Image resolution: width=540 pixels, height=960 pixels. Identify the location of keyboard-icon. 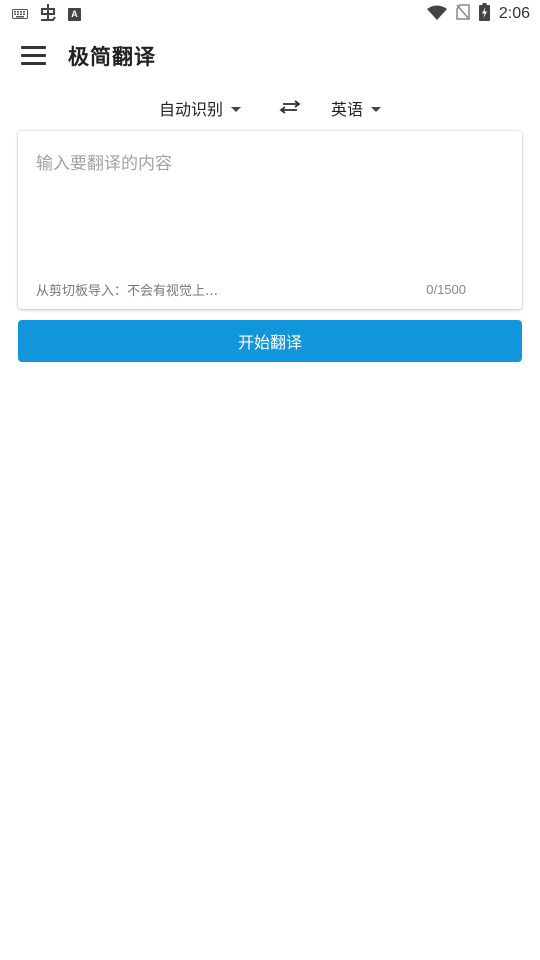
(20, 14).